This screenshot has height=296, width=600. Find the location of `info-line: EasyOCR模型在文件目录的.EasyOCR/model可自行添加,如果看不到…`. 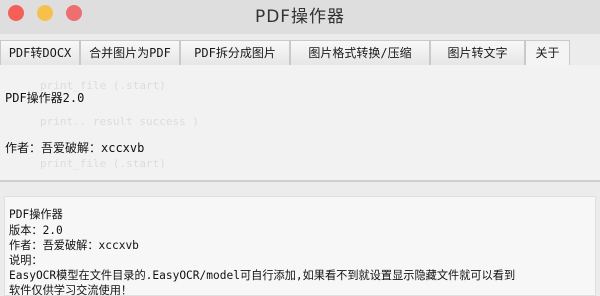

info-line: EasyOCR模型在文件目录的.EasyOCR/model可自行添加,如果看不到… is located at coordinates (262, 275).